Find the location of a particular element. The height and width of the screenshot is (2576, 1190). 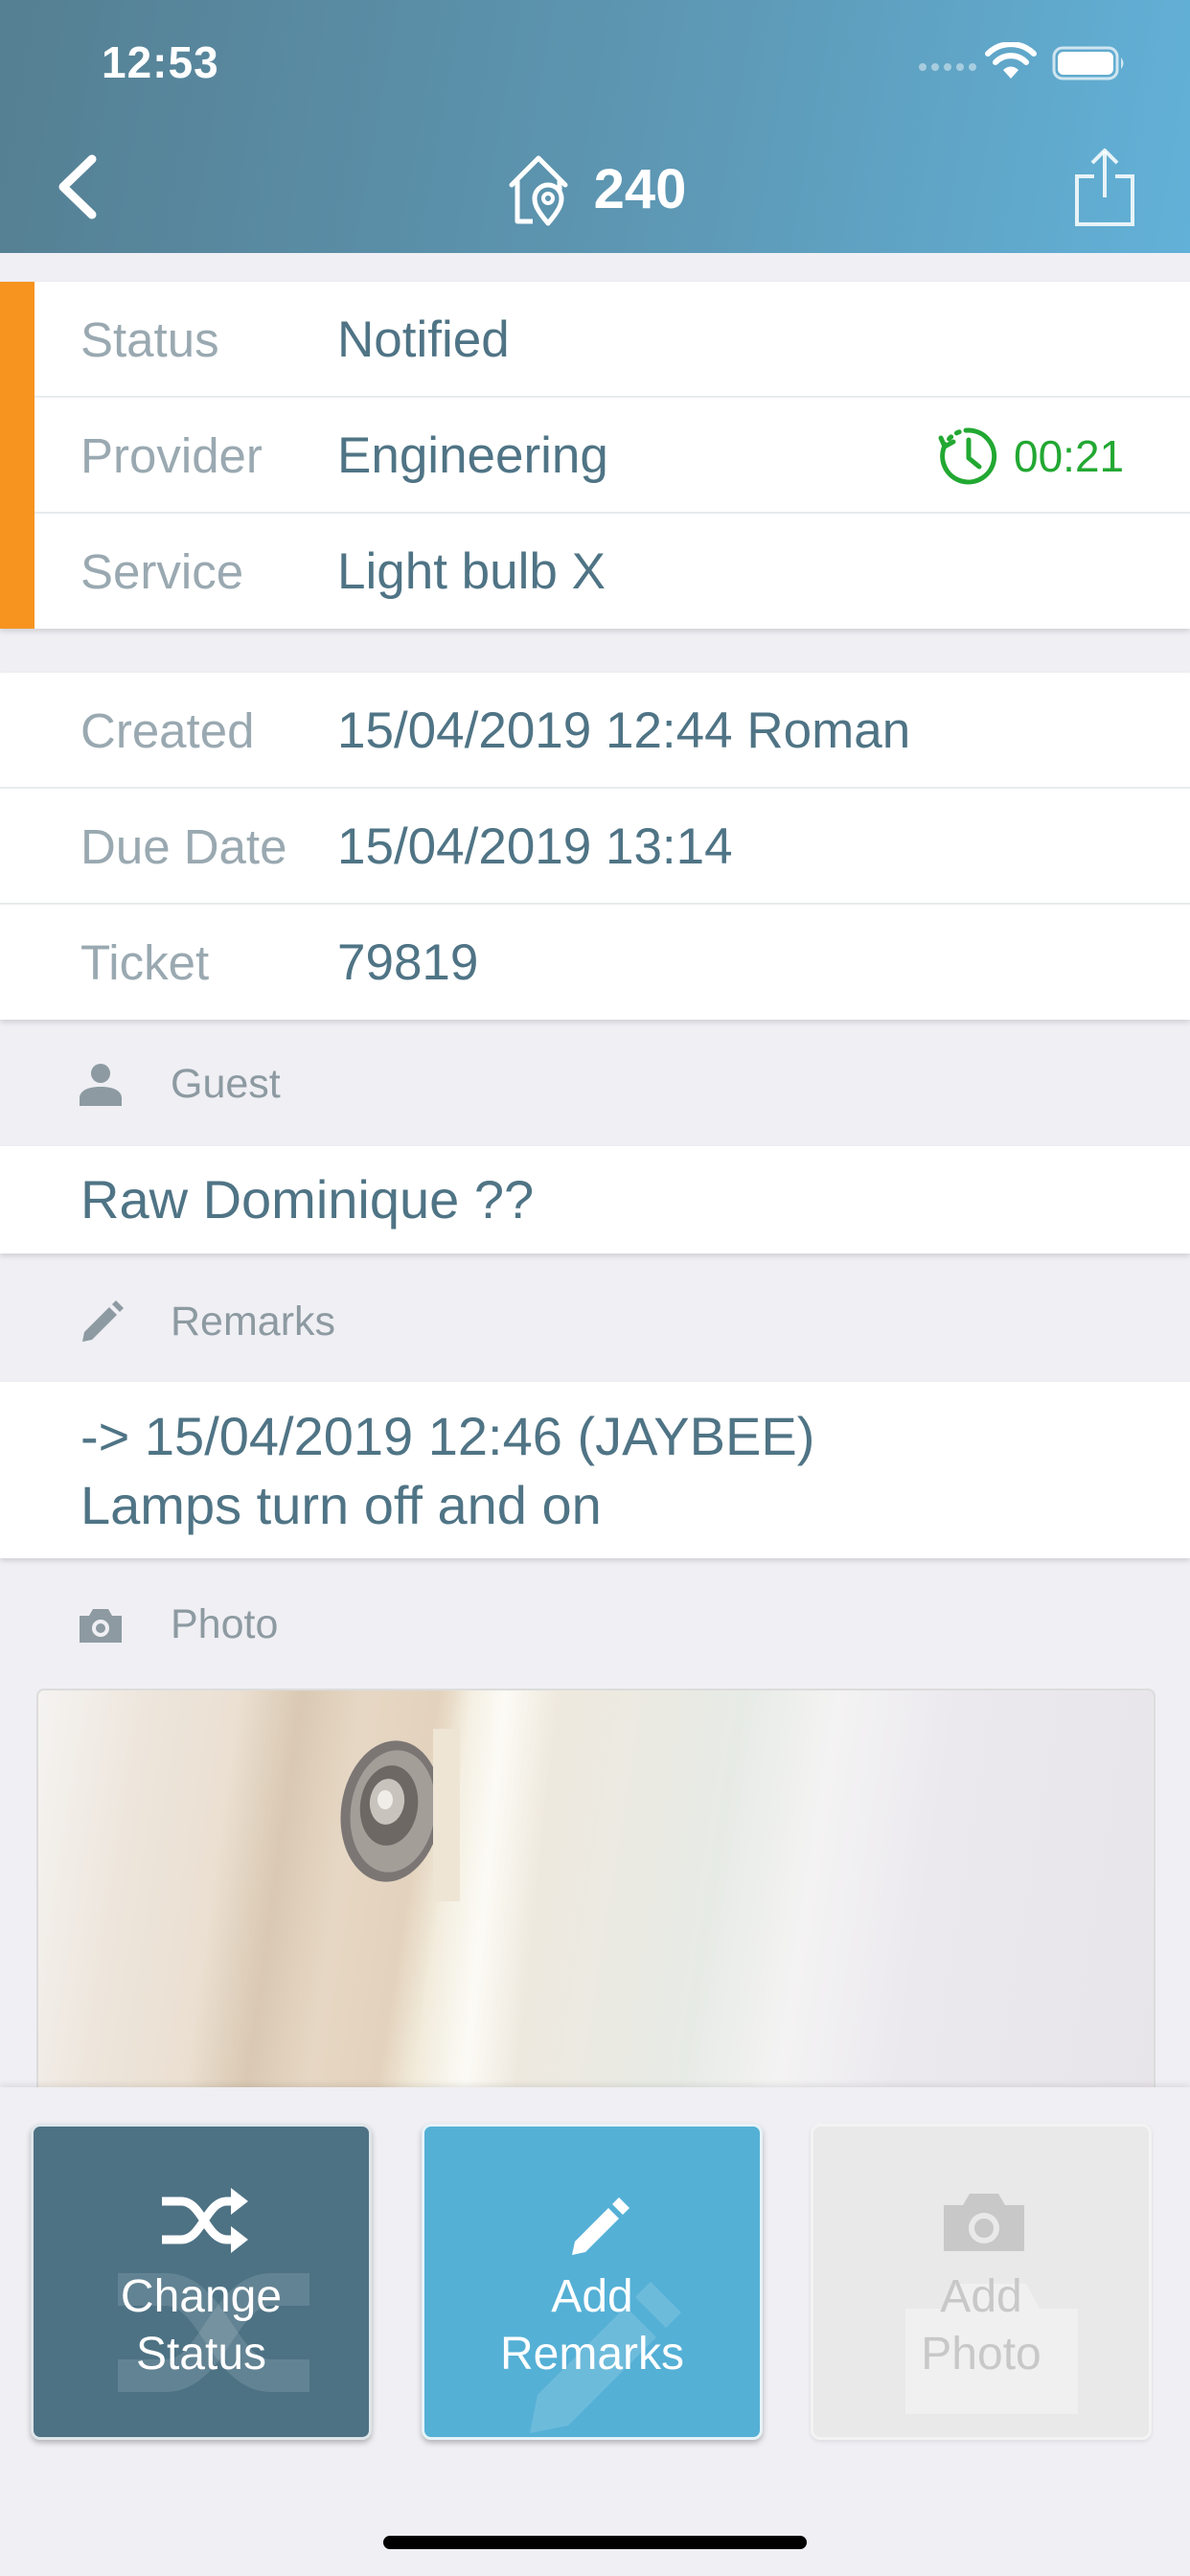

change-status-button: Change Status is located at coordinates (202, 2282).